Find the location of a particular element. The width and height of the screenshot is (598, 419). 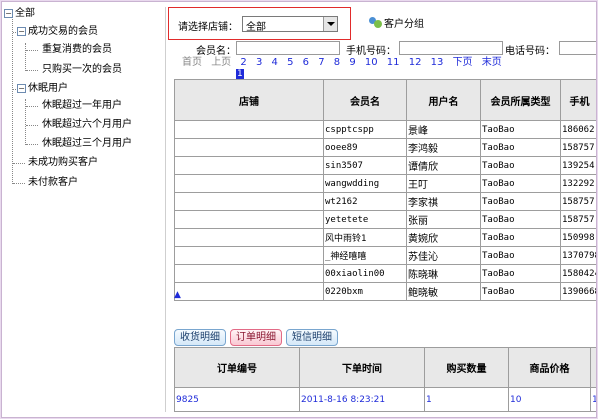

shop-filter-box: 请选择店铺： 全部 is located at coordinates (259, 23).